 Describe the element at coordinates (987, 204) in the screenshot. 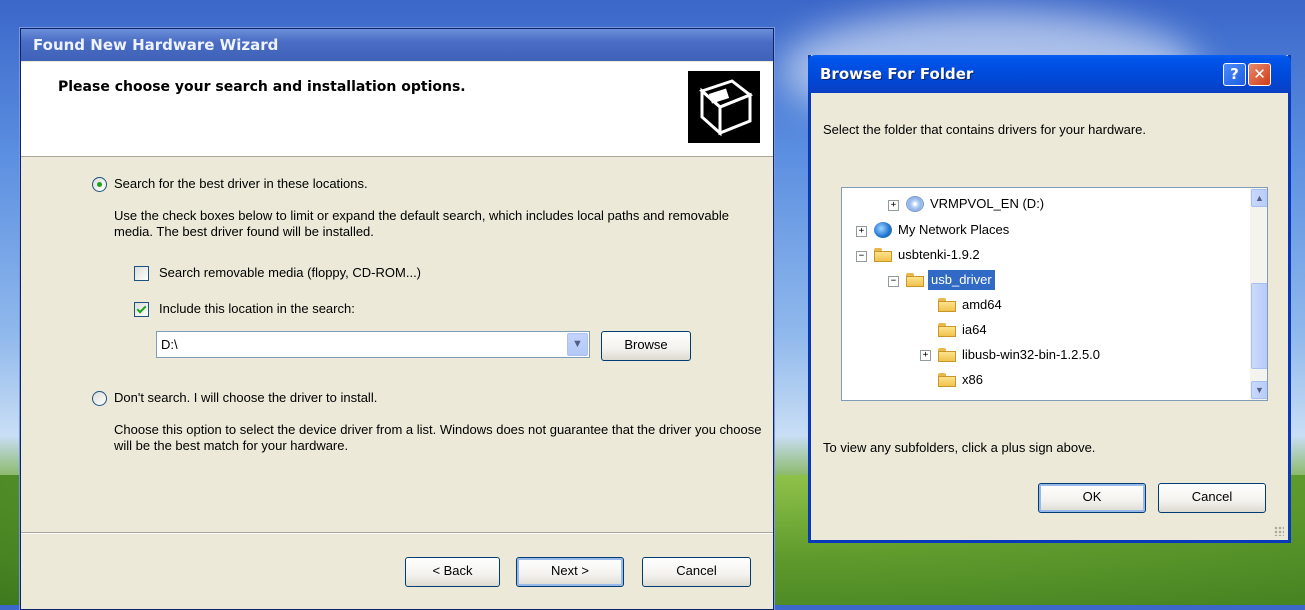

I see `tree-item-label: VRMPVOL_EN (D:)` at that location.